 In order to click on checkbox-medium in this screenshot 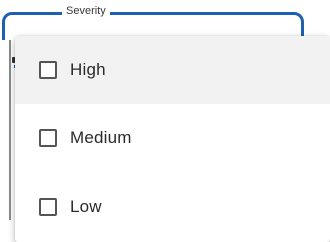, I will do `click(48, 138)`.